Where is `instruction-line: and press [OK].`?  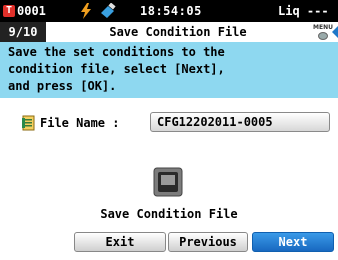 instruction-line: and press [OK]. is located at coordinates (62, 86).